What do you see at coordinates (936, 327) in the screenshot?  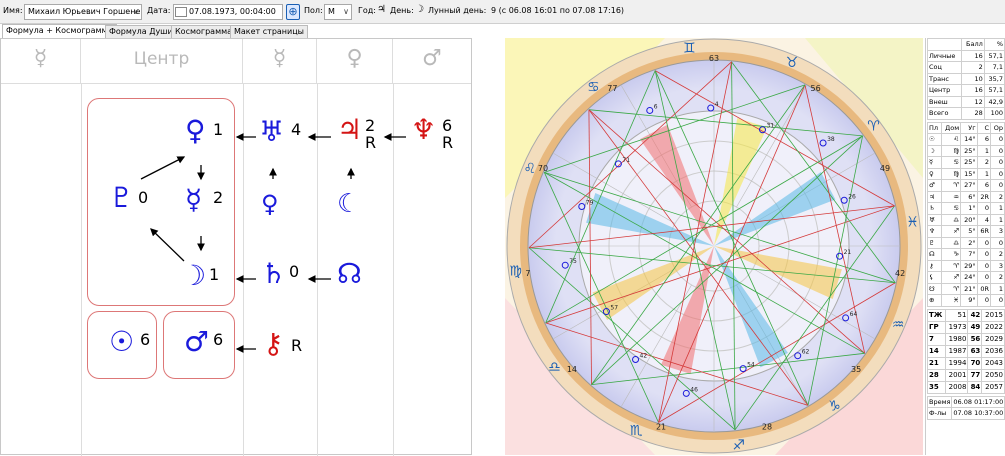 I see `year-row-cell: ГР` at bounding box center [936, 327].